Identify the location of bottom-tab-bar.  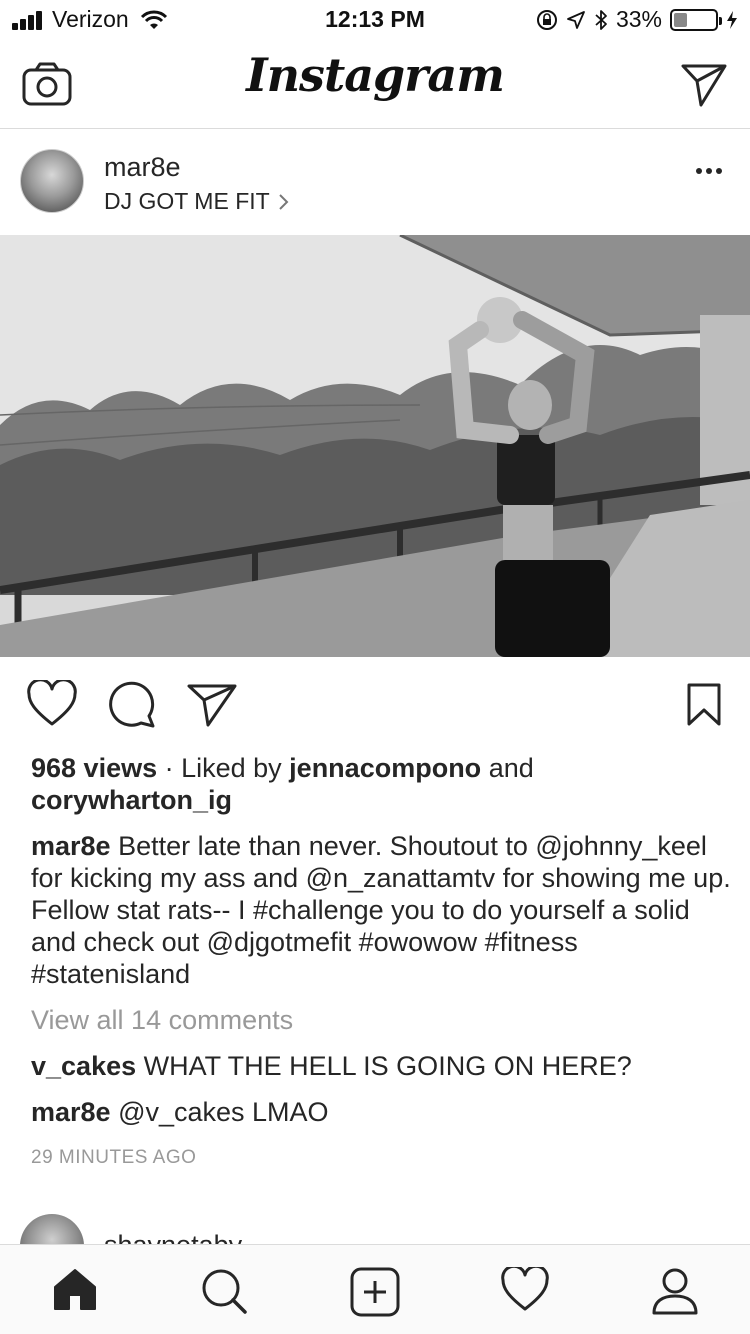
(375, 1289).